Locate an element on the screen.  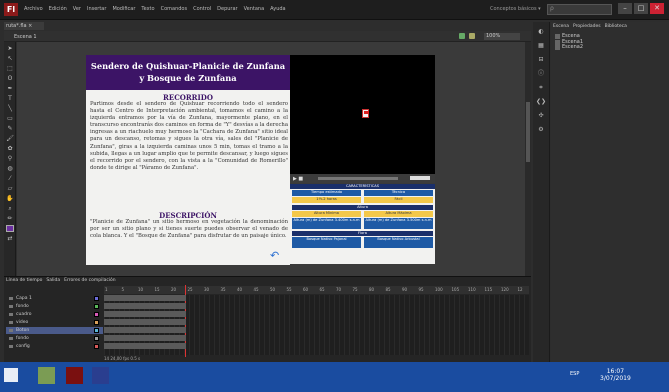
menu-ayuda: Ayuda is located at coordinates (277, 9).